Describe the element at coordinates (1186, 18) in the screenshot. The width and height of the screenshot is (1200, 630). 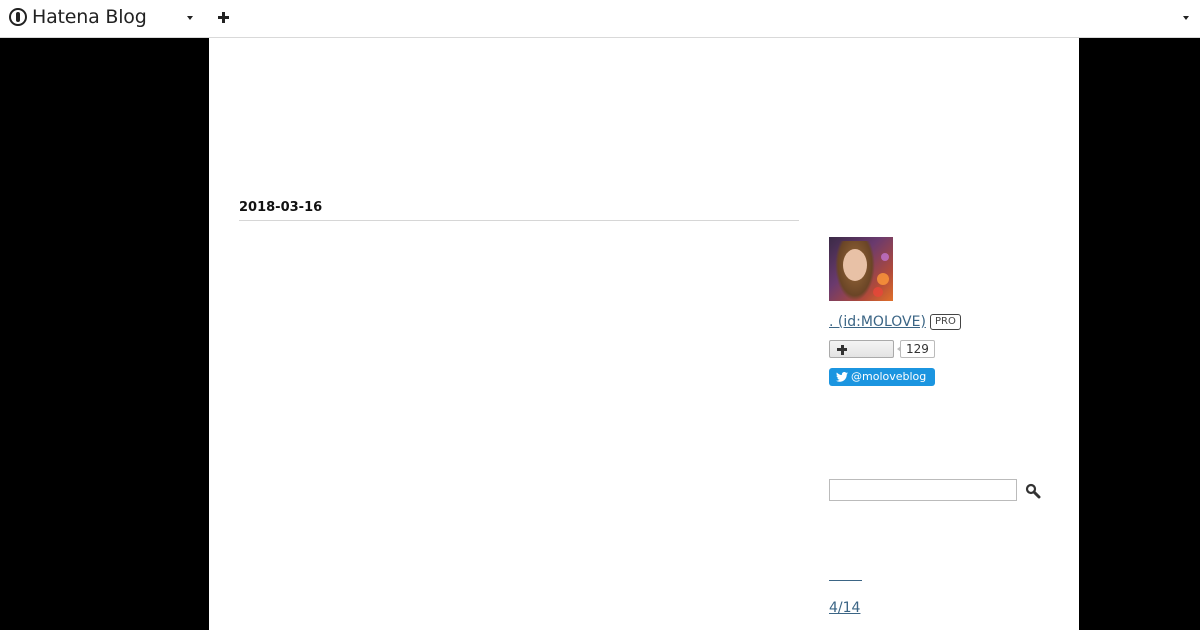
I see `user-menu-chevron-down-icon` at that location.